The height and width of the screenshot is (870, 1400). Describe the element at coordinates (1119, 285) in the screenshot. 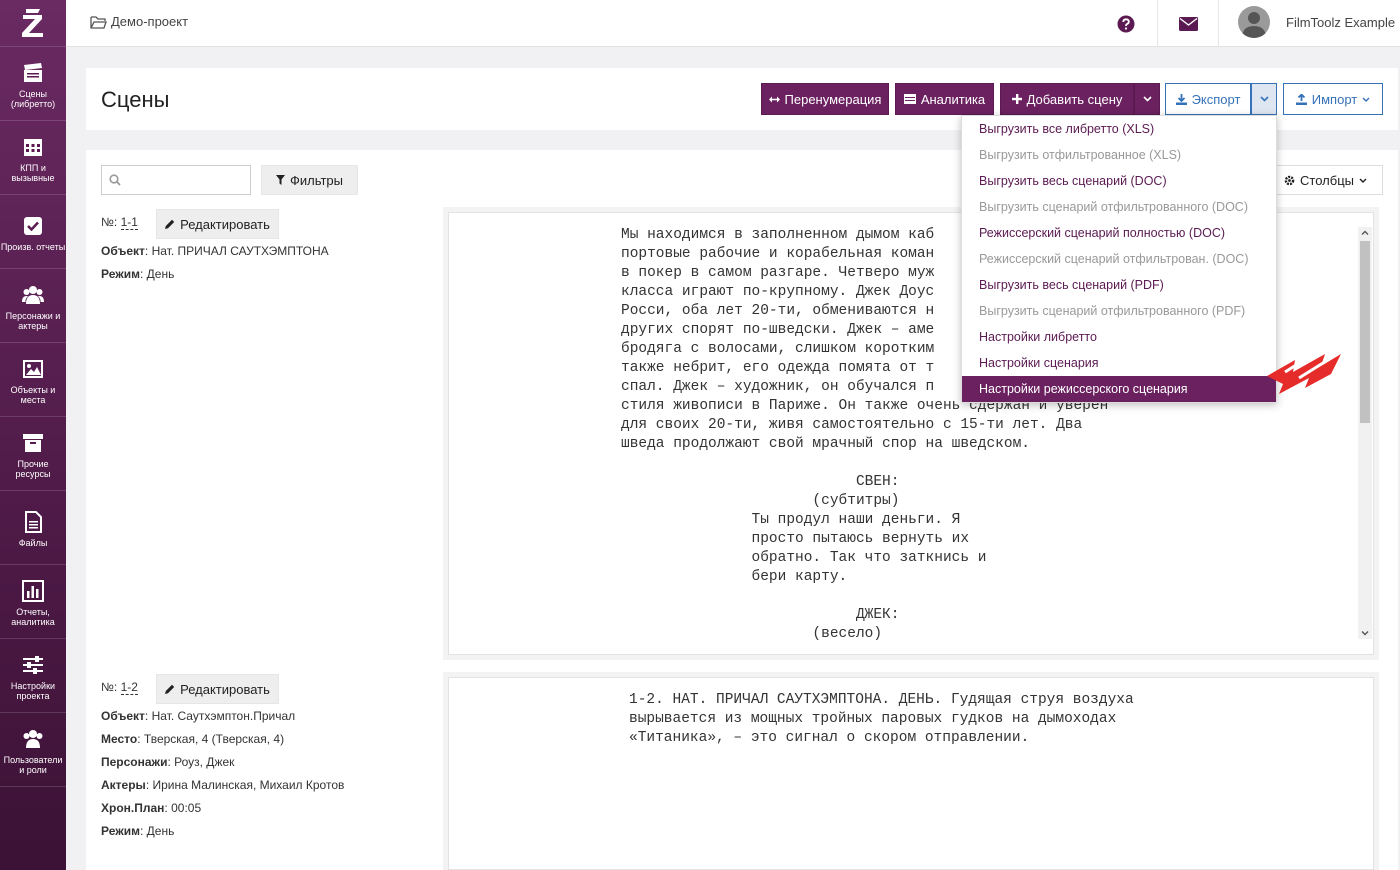

I see `export-menu-item: Выгрузить весь сценарий (PDF)` at that location.